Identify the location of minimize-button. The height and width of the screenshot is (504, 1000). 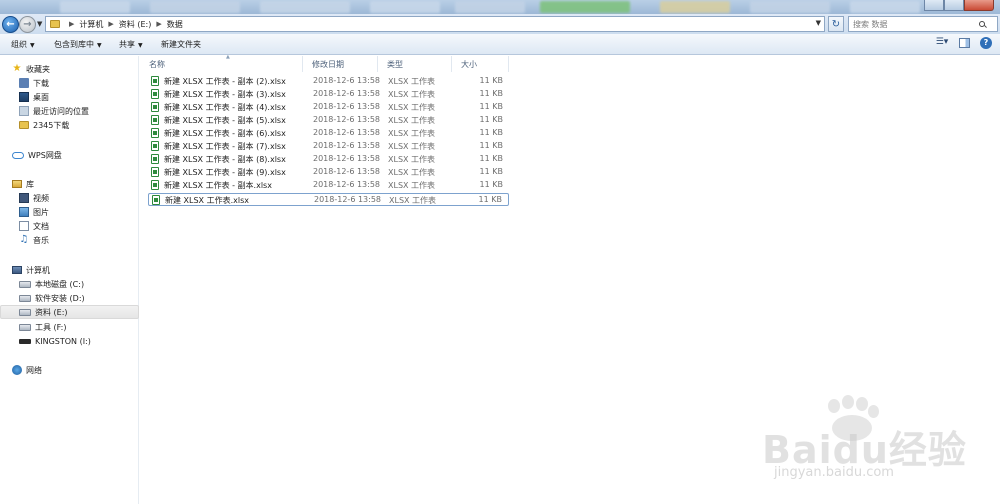
(934, 5).